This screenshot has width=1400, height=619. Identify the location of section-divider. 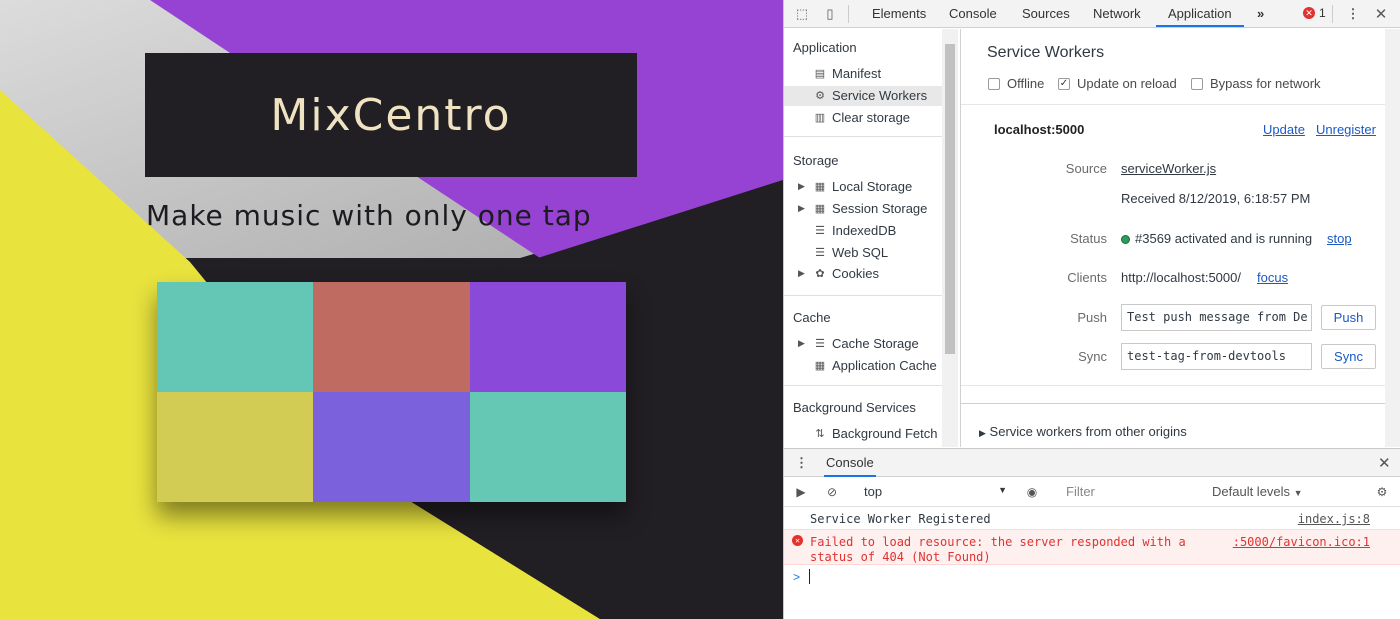
(1173, 385).